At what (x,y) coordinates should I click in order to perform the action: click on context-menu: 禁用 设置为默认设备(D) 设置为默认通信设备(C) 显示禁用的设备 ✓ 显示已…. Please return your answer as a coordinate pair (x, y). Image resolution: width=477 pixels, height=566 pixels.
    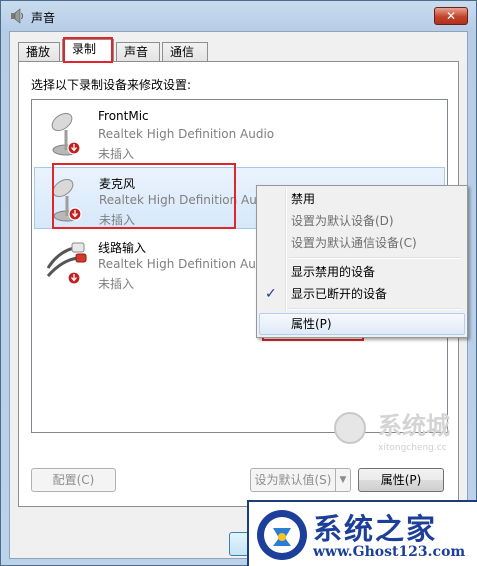
    Looking at the image, I should click on (362, 261).